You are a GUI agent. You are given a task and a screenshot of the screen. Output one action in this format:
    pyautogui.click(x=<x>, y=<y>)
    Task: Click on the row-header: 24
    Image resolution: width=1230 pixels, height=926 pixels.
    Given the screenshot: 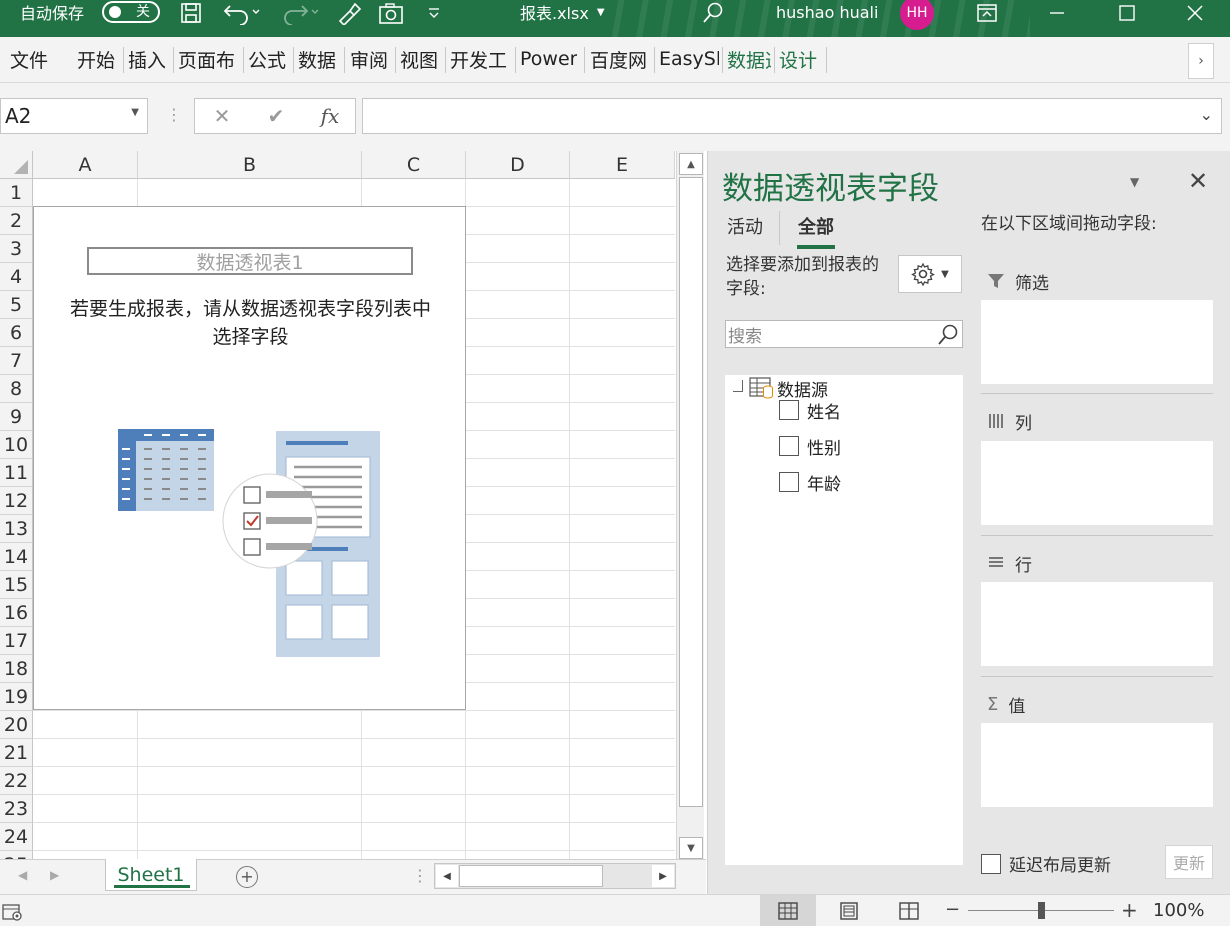 What is the action you would take?
    pyautogui.click(x=16, y=837)
    